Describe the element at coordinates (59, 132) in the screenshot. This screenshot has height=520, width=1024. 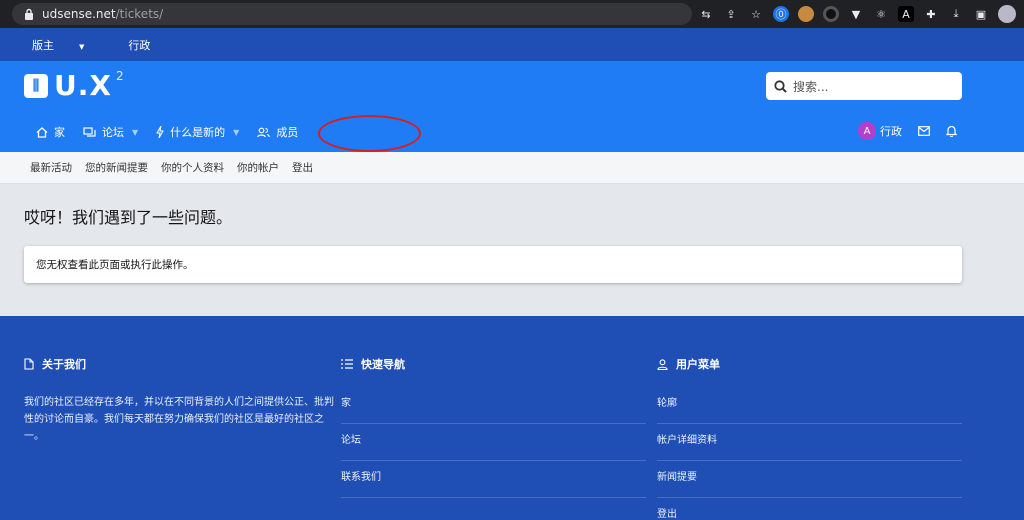
I see `nav-label: 家` at that location.